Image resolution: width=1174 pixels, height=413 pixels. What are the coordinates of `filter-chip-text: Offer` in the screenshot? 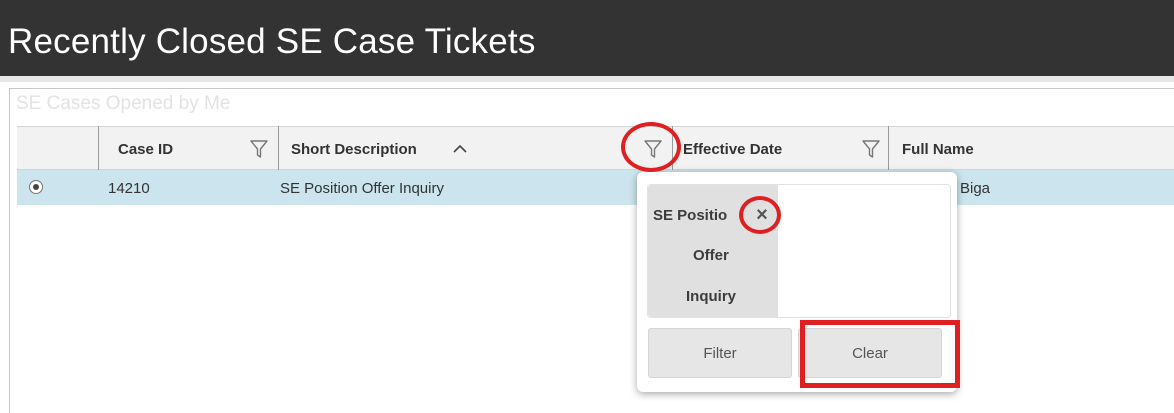 It's located at (711, 255).